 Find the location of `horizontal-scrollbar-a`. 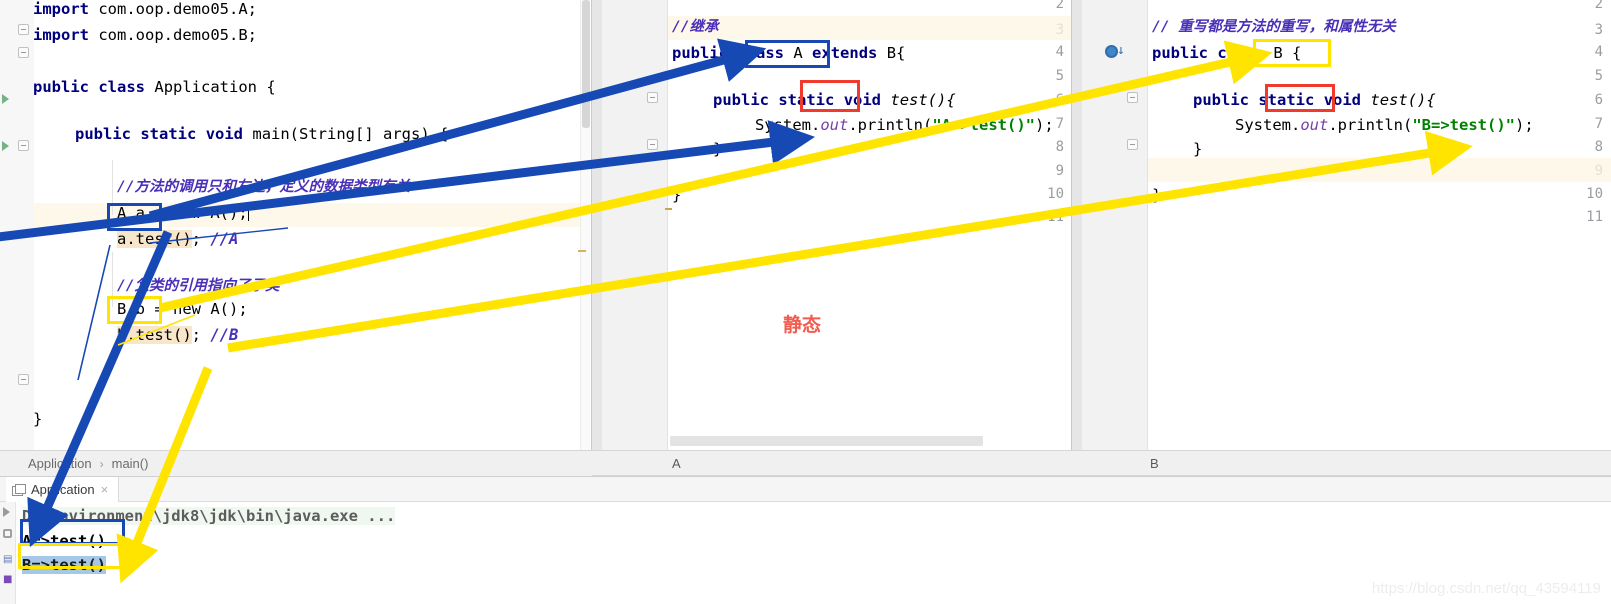

horizontal-scrollbar-a is located at coordinates (826, 441).